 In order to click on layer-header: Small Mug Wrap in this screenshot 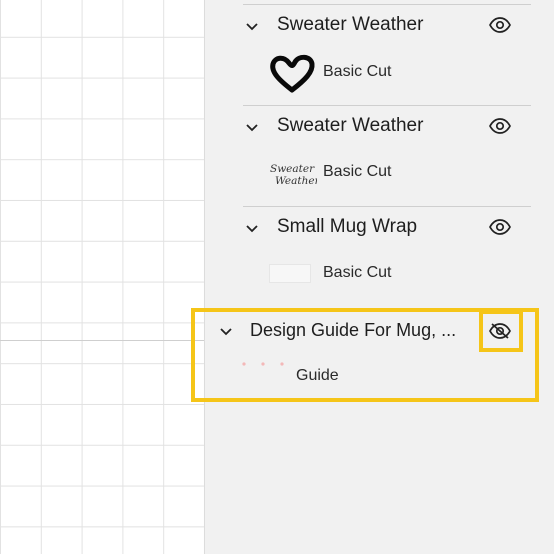, I will do `click(379, 227)`.